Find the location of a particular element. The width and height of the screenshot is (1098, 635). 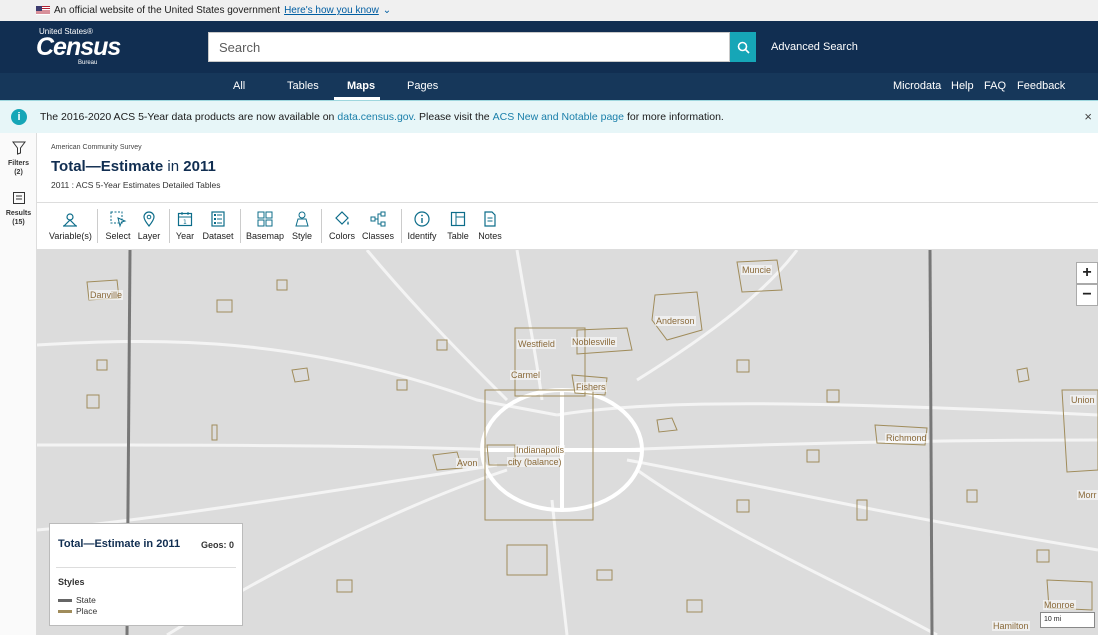

microdata-link: Microdata is located at coordinates (917, 86).